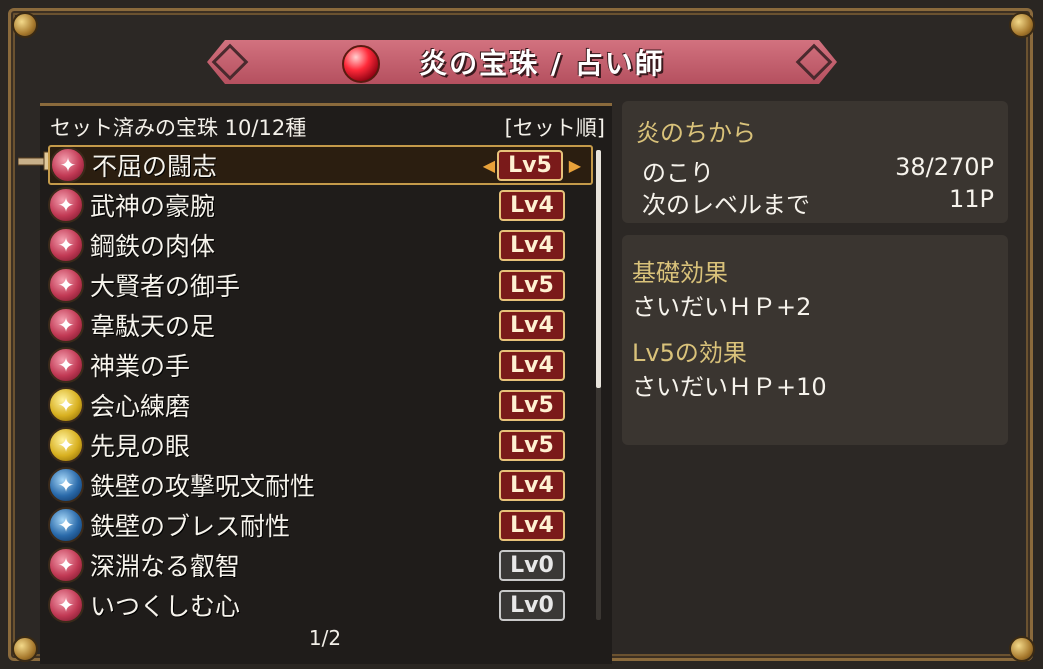 This screenshot has height=669, width=1043. Describe the element at coordinates (325, 638) in the screenshot. I see `page-indicator: 1/2` at that location.